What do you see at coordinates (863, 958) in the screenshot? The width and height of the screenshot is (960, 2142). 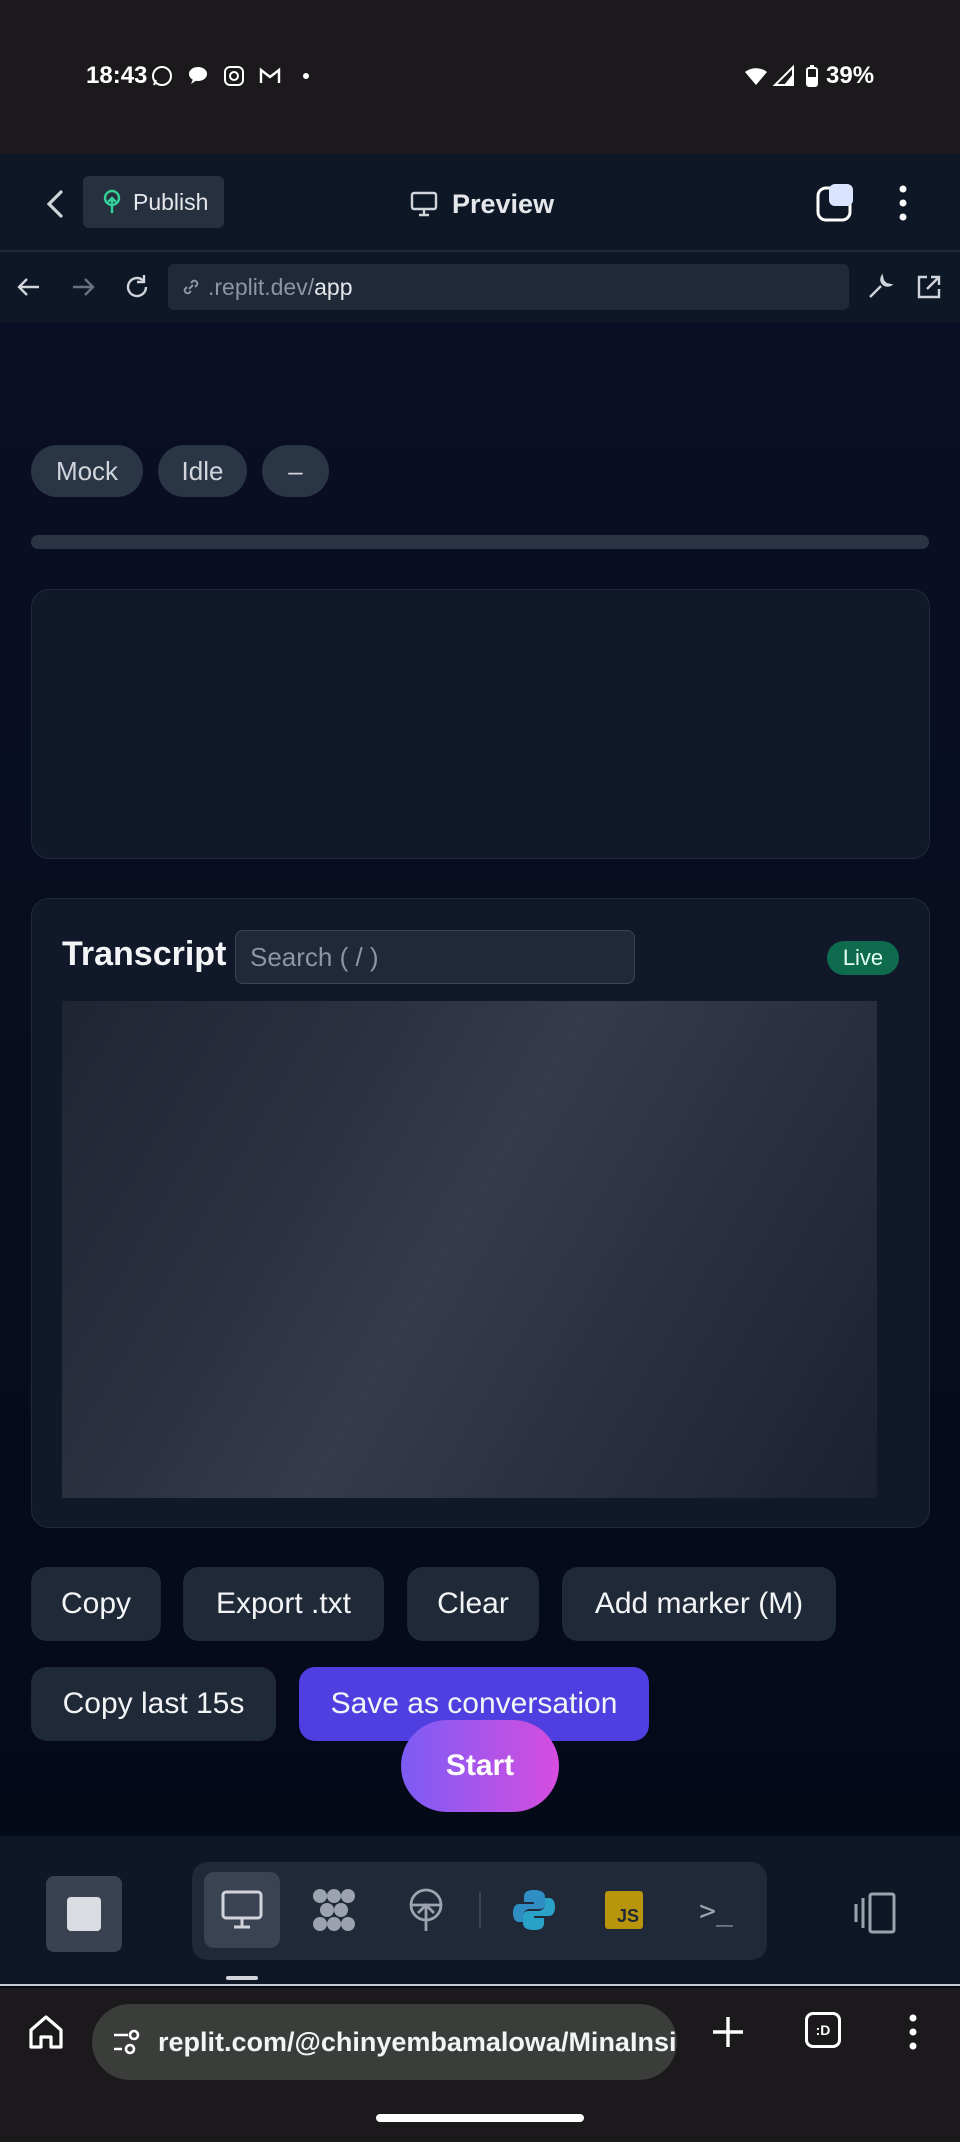 I see `live-badge: Live` at bounding box center [863, 958].